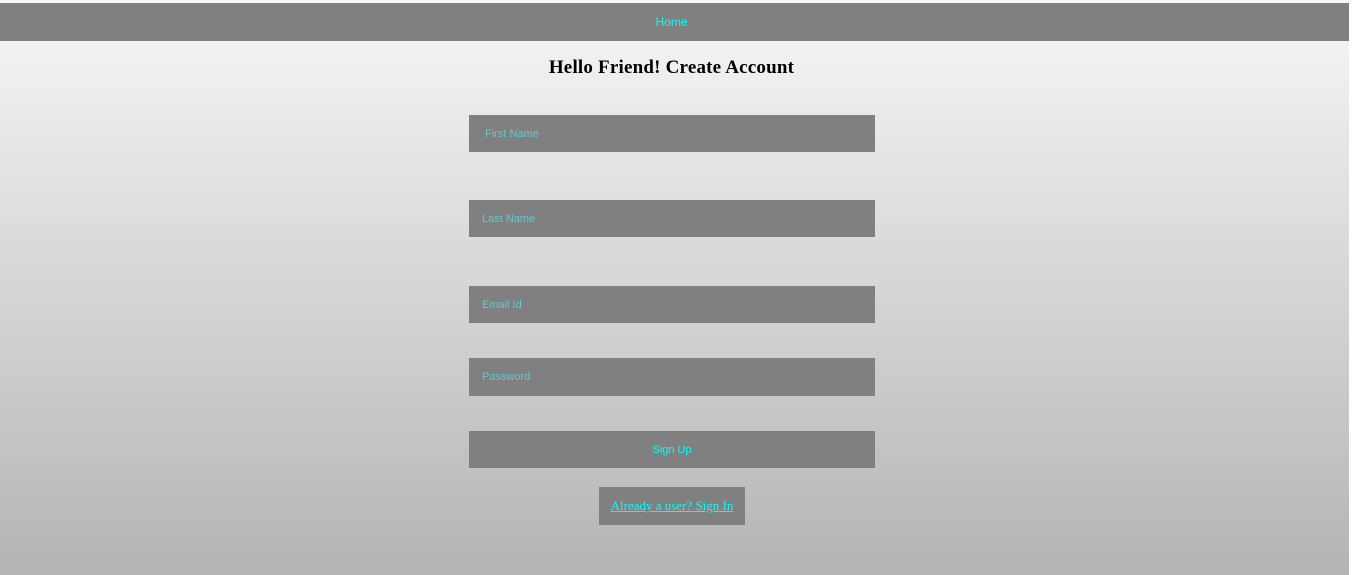 The width and height of the screenshot is (1355, 575). Describe the element at coordinates (672, 304) in the screenshot. I see `email-input: Email Id` at that location.